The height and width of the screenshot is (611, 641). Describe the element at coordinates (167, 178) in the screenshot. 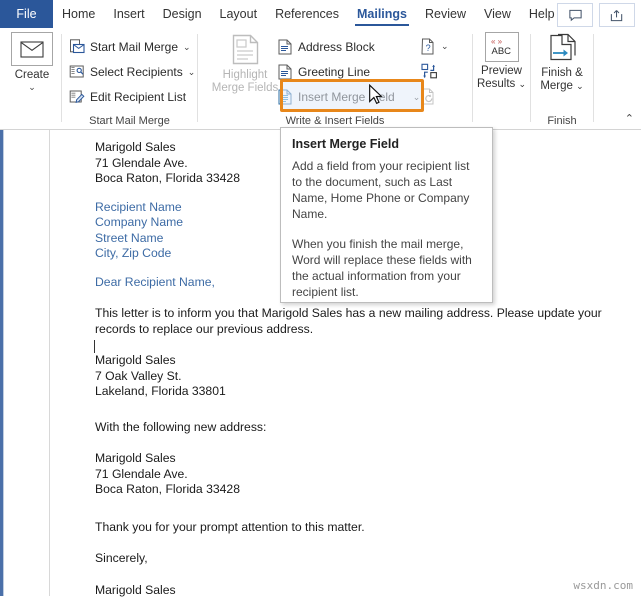

I see `sender-line-3: Boca Raton, Florida 33428` at that location.